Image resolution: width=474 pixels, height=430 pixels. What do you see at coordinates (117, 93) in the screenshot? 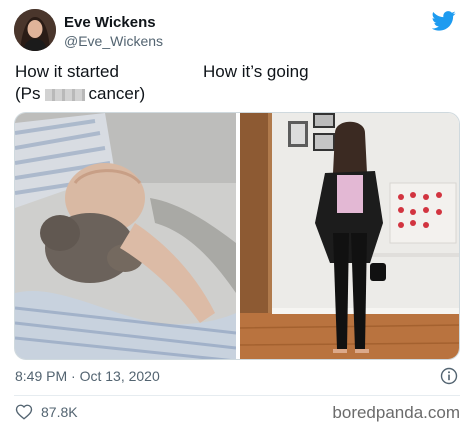
I see `caption-ps-end: cancer)` at bounding box center [117, 93].